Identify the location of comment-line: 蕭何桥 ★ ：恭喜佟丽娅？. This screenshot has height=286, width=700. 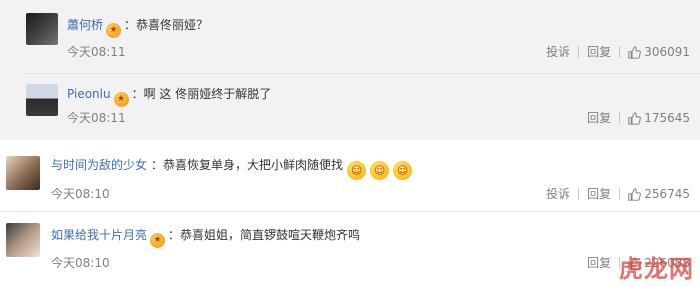
(137, 27).